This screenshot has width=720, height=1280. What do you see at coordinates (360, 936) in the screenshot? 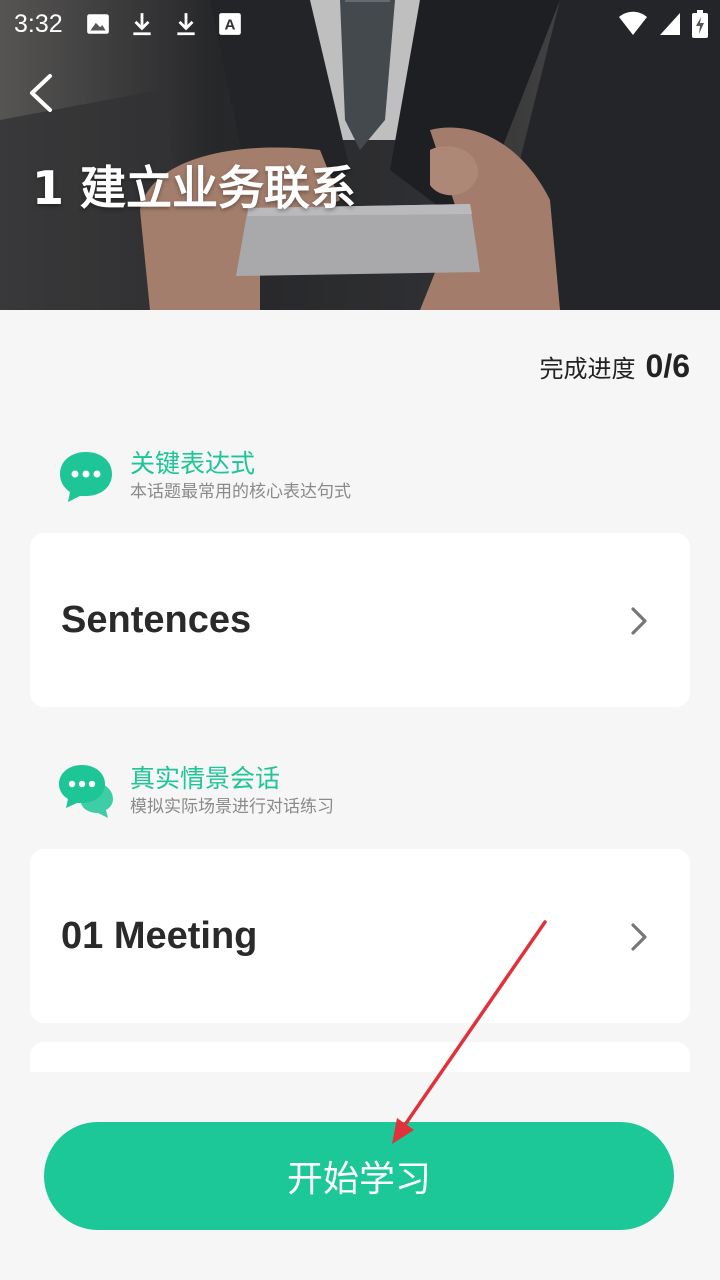
I see `card-meeting: 01 Meeting` at bounding box center [360, 936].